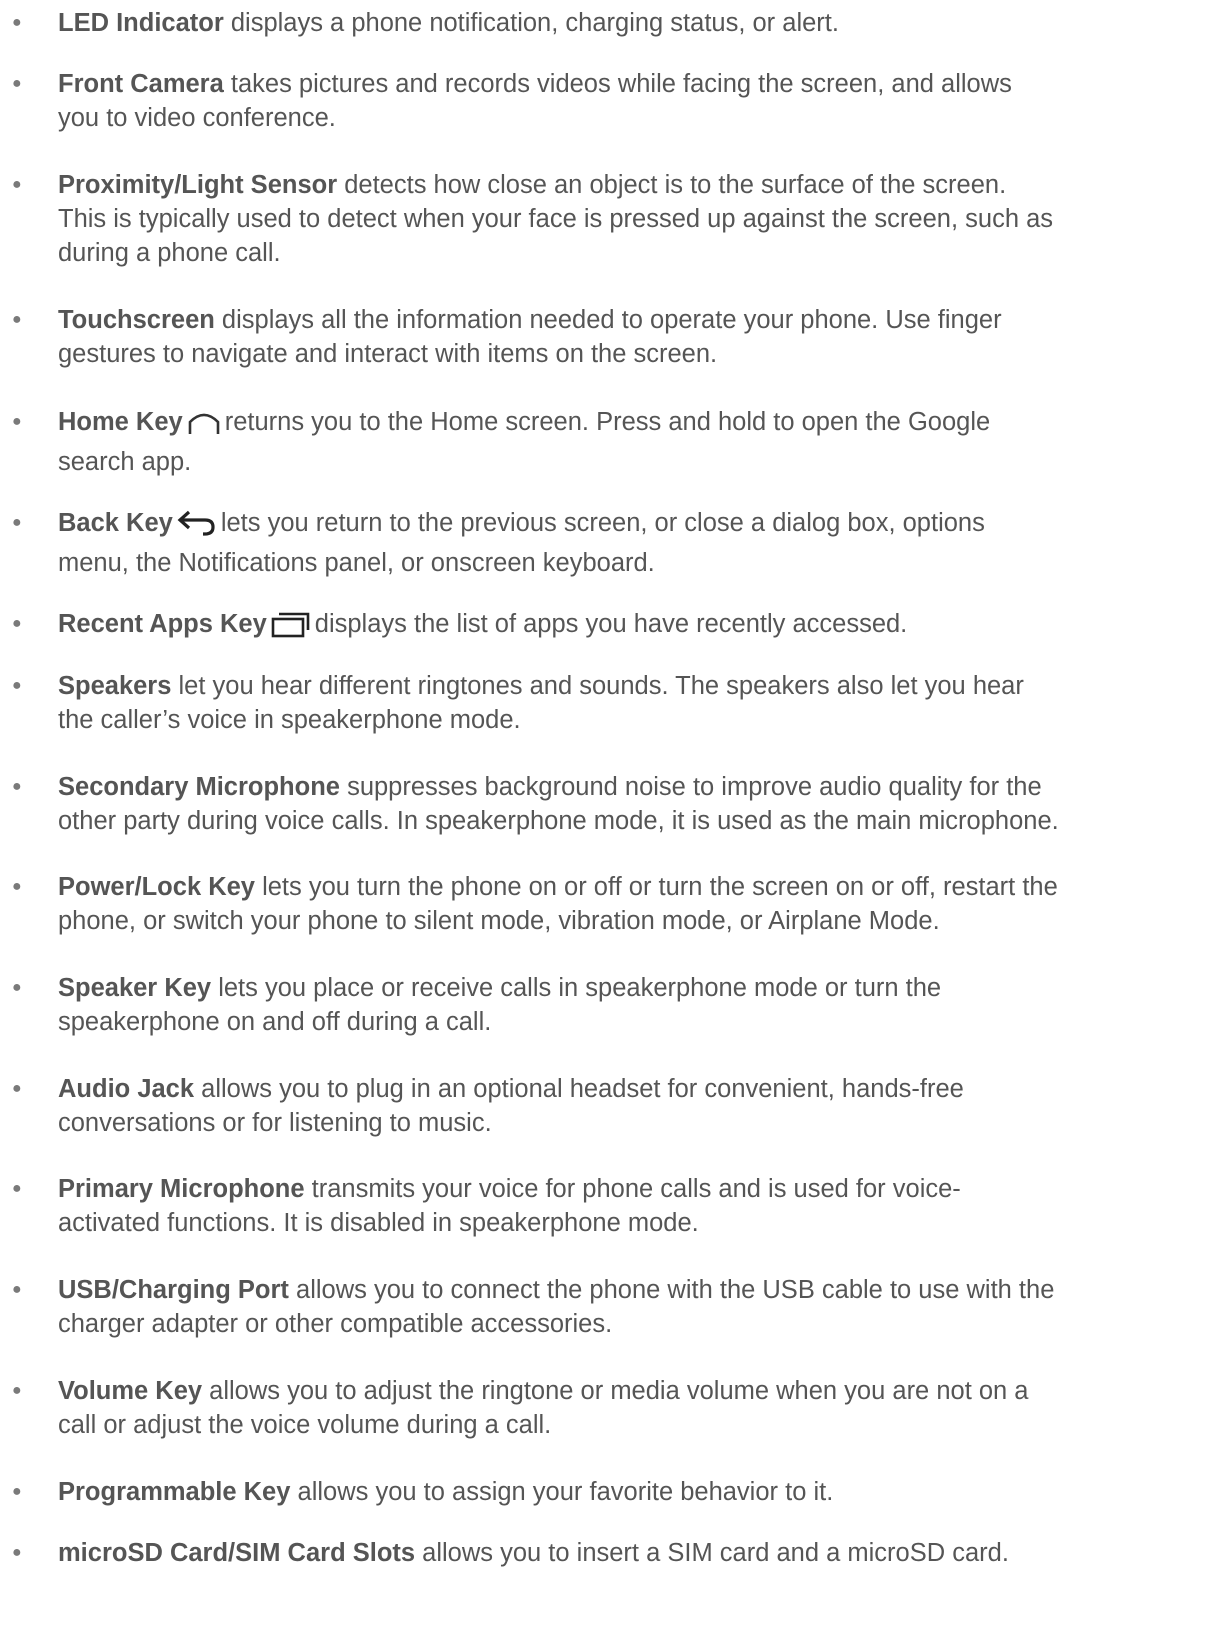 The image size is (1219, 1637). What do you see at coordinates (136, 320) in the screenshot?
I see `item-term: Touchscreen` at bounding box center [136, 320].